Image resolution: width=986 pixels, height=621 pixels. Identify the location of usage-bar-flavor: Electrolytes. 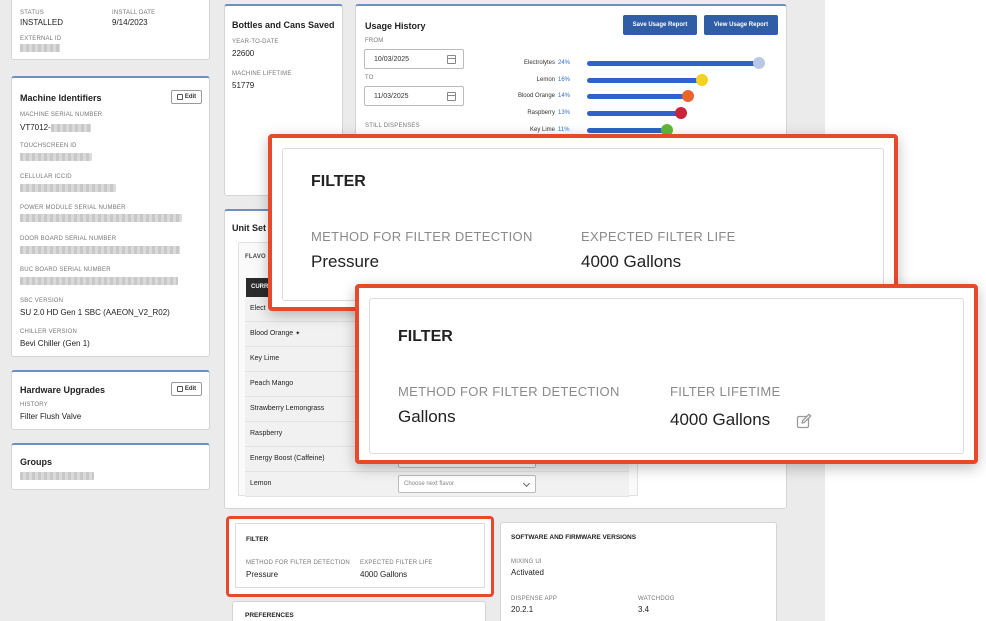
(539, 63).